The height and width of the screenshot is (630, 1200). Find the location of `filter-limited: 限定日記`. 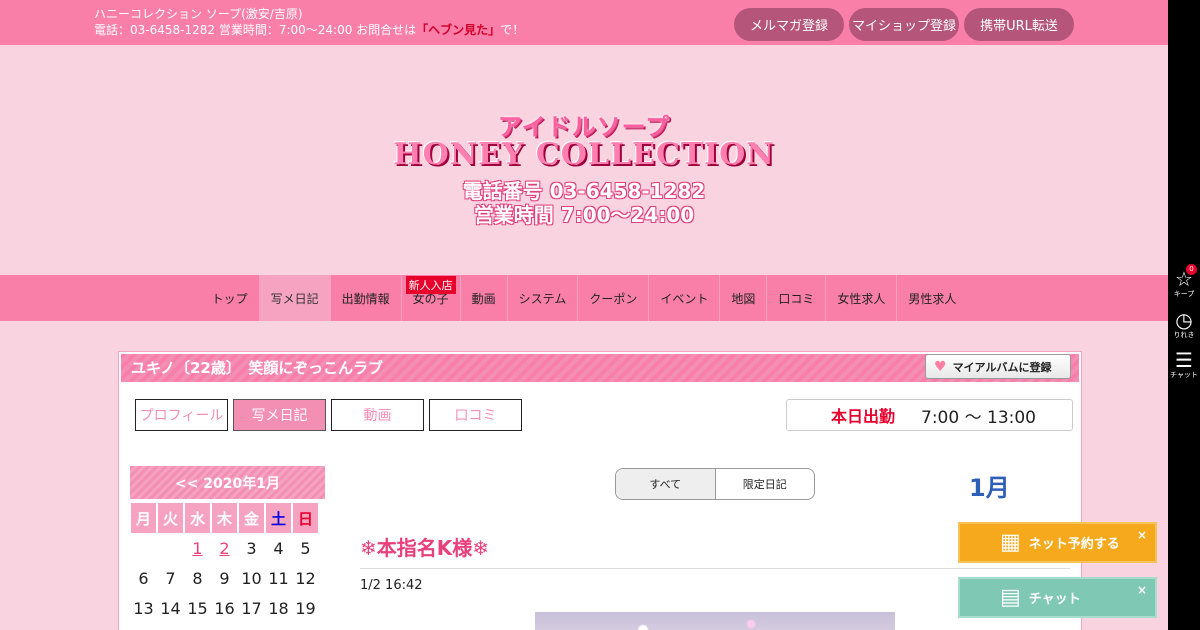

filter-limited: 限定日記 is located at coordinates (765, 484).